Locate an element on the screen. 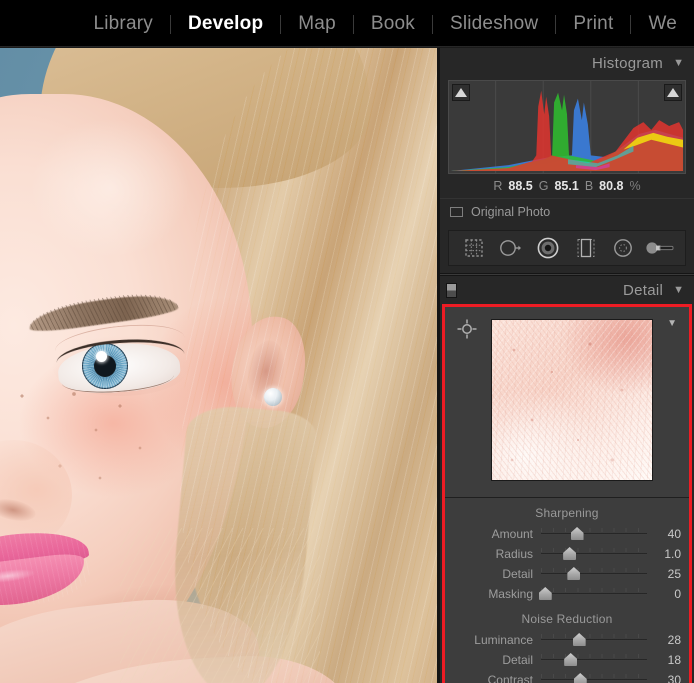 This screenshot has height=683, width=694. slider-track-amount is located at coordinates (594, 534).